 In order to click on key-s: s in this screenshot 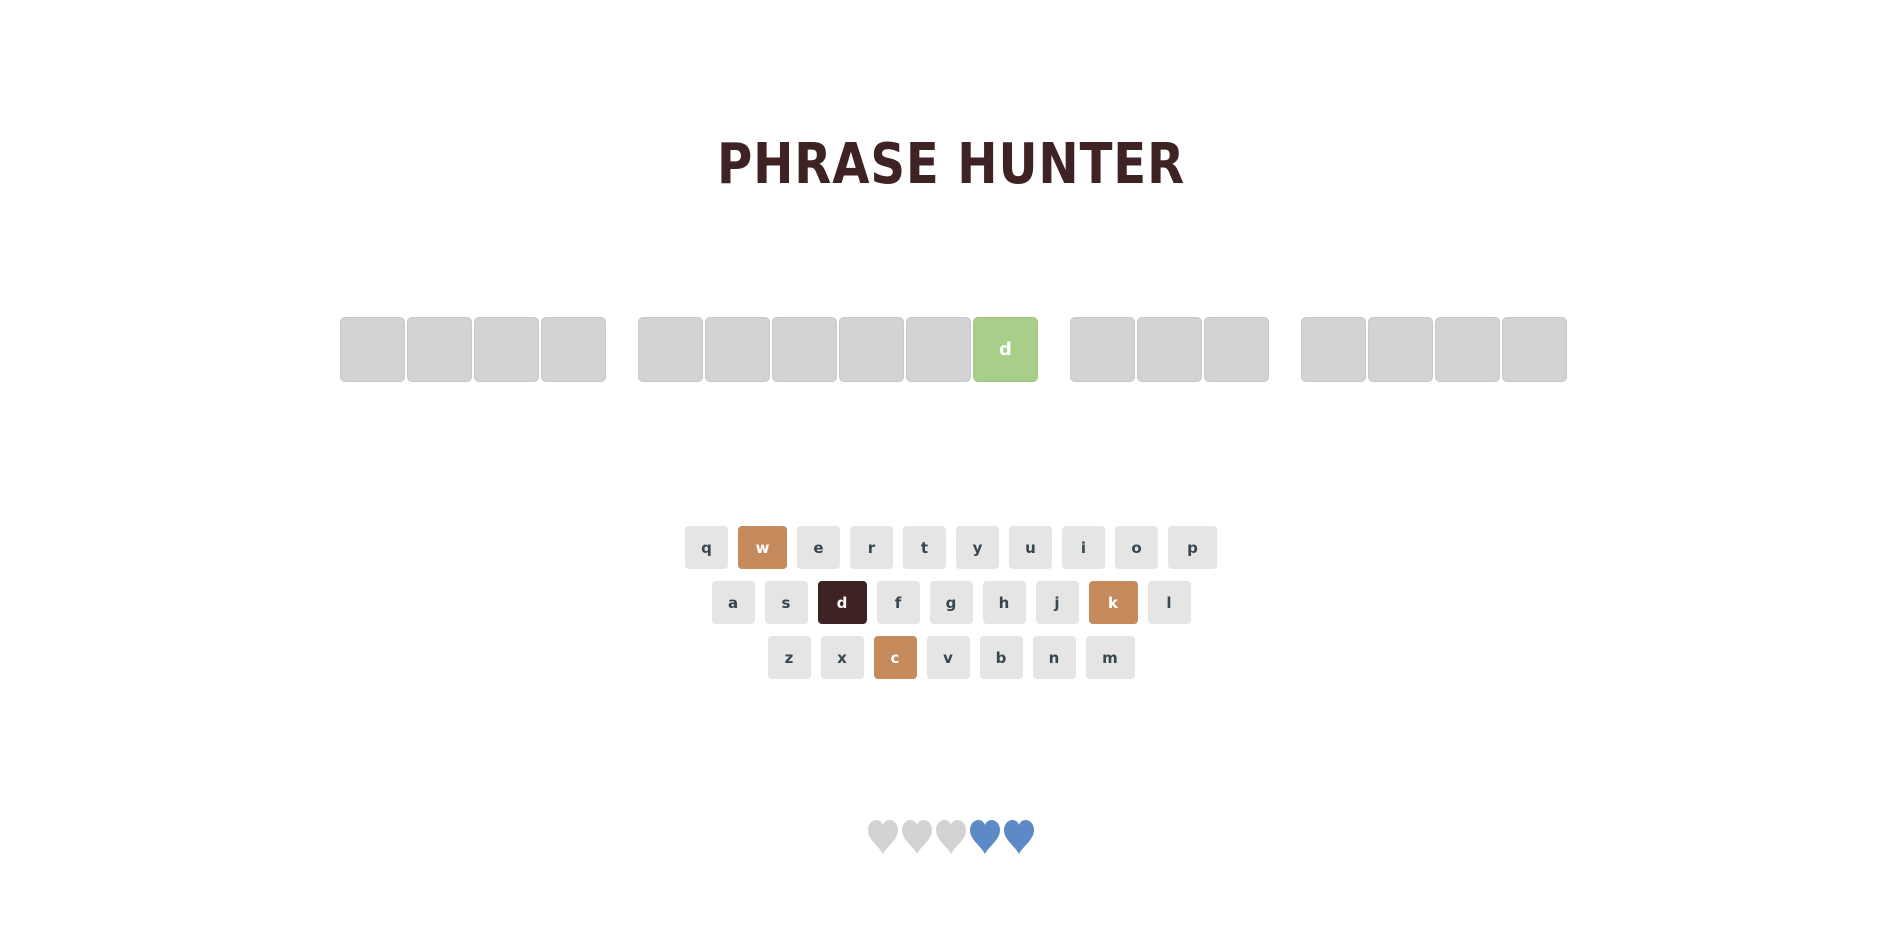, I will do `click(786, 602)`.